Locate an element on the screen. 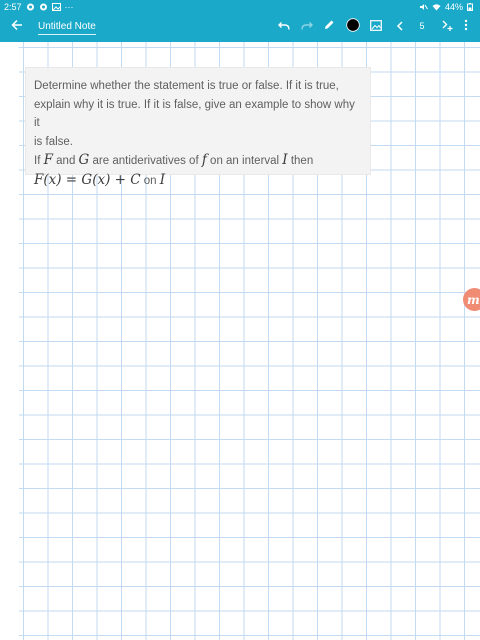 The image size is (480, 640). wifi-icon is located at coordinates (436, 7).